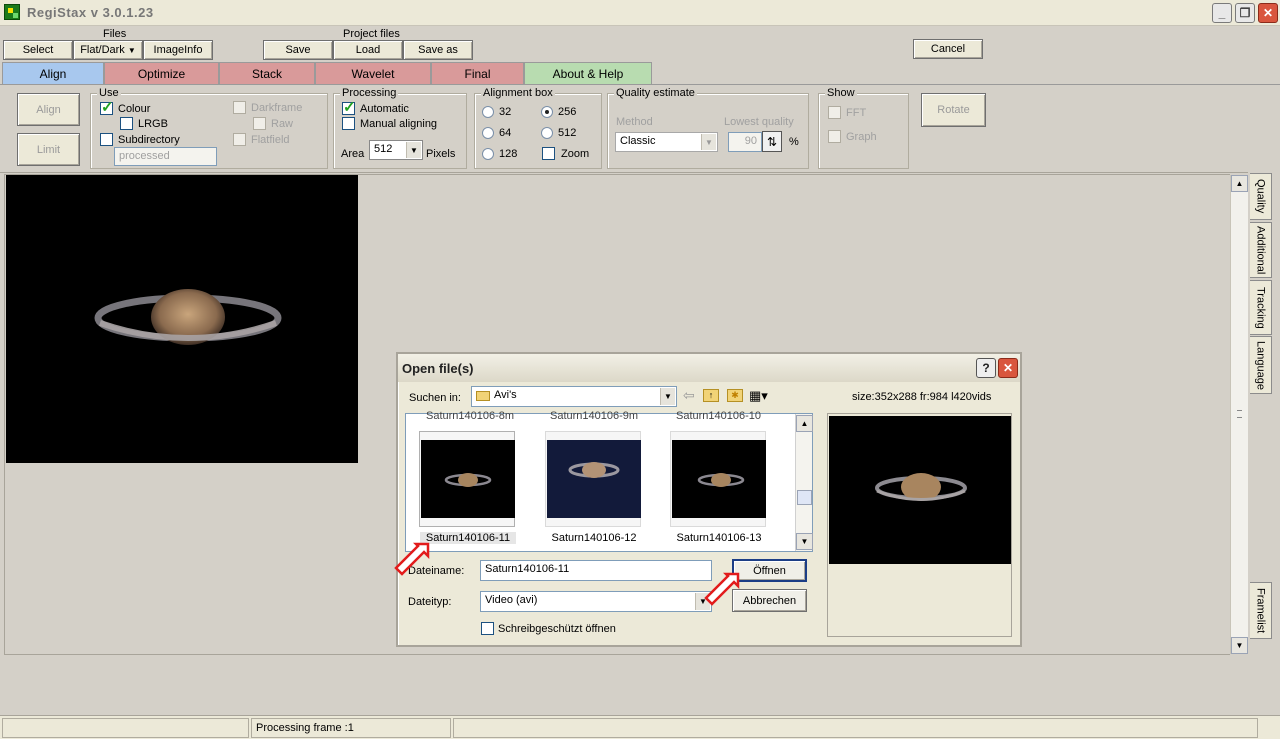 This screenshot has height=739, width=1280. Describe the element at coordinates (666, 142) in the screenshot. I see `method-select: Classic ▼` at that location.